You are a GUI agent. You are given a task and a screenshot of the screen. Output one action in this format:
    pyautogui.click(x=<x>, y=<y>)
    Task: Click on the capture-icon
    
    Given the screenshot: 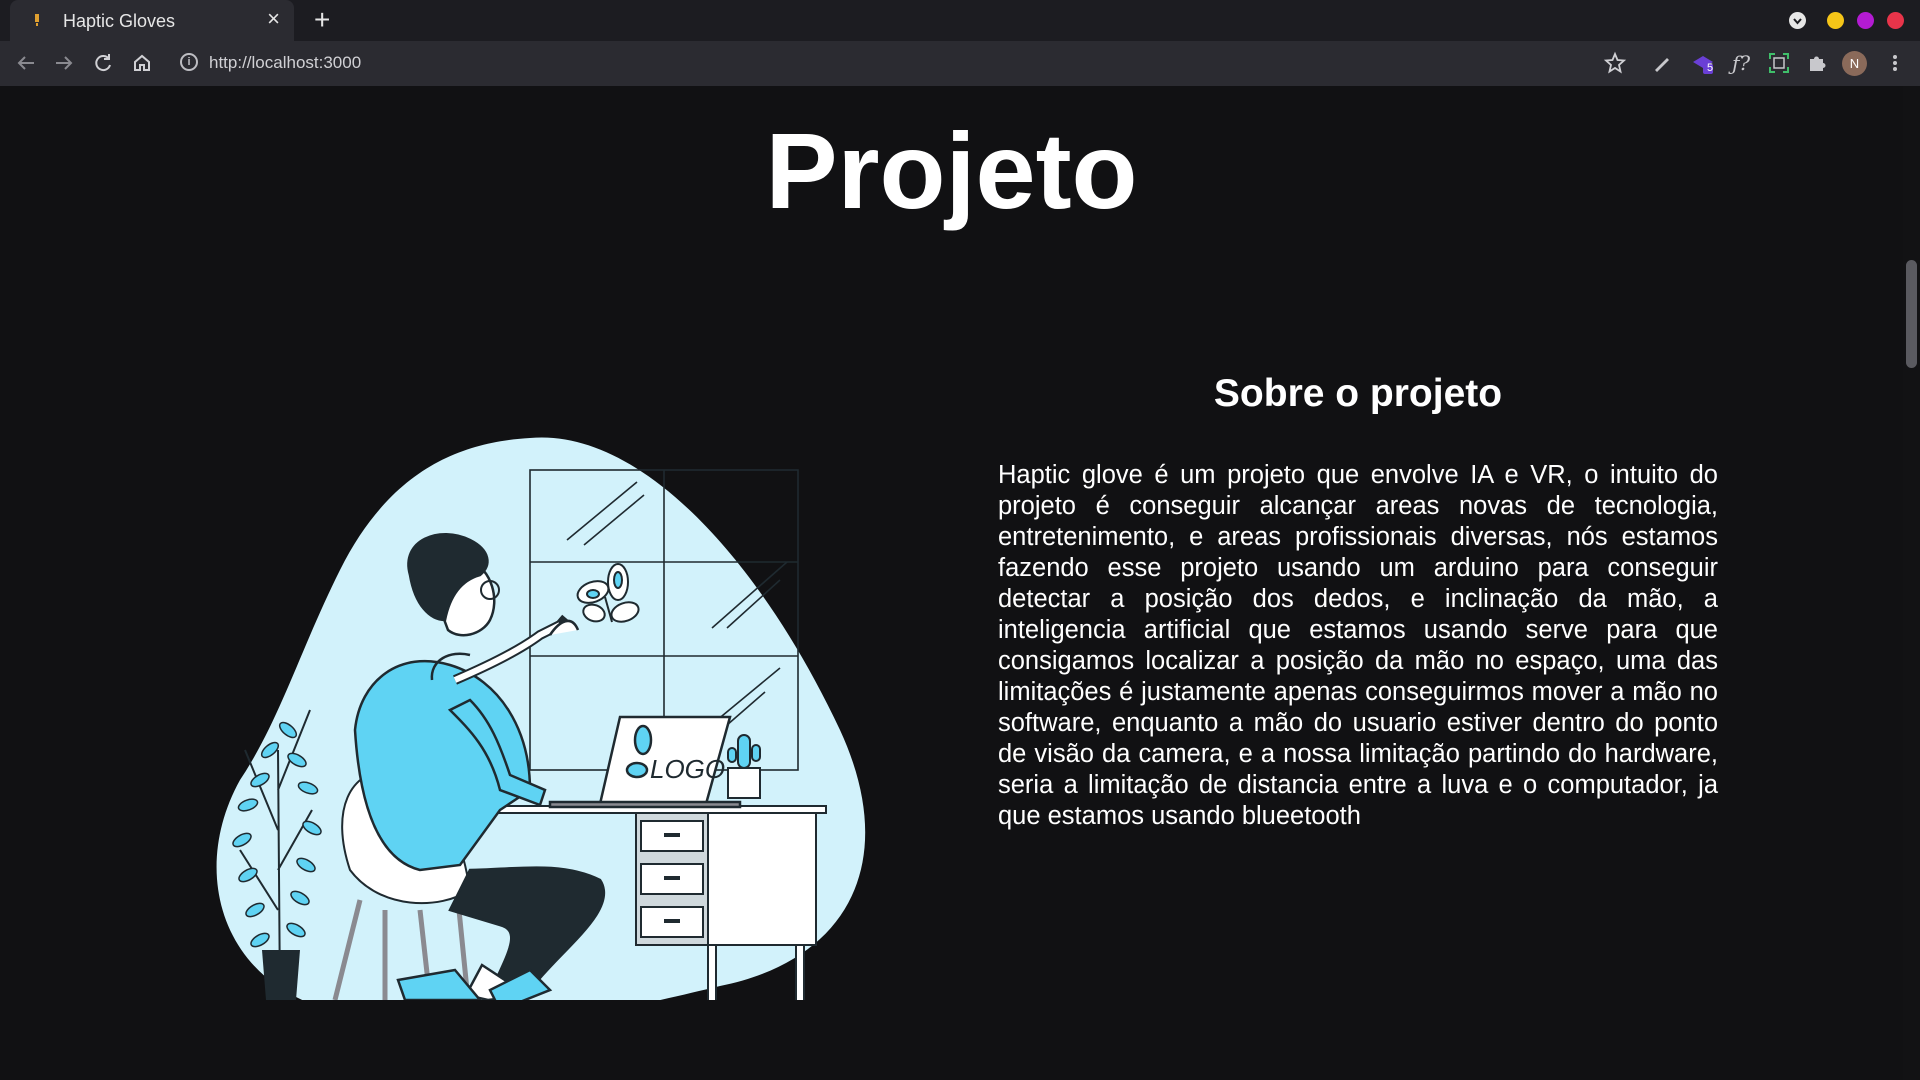 What is the action you would take?
    pyautogui.click(x=1779, y=63)
    